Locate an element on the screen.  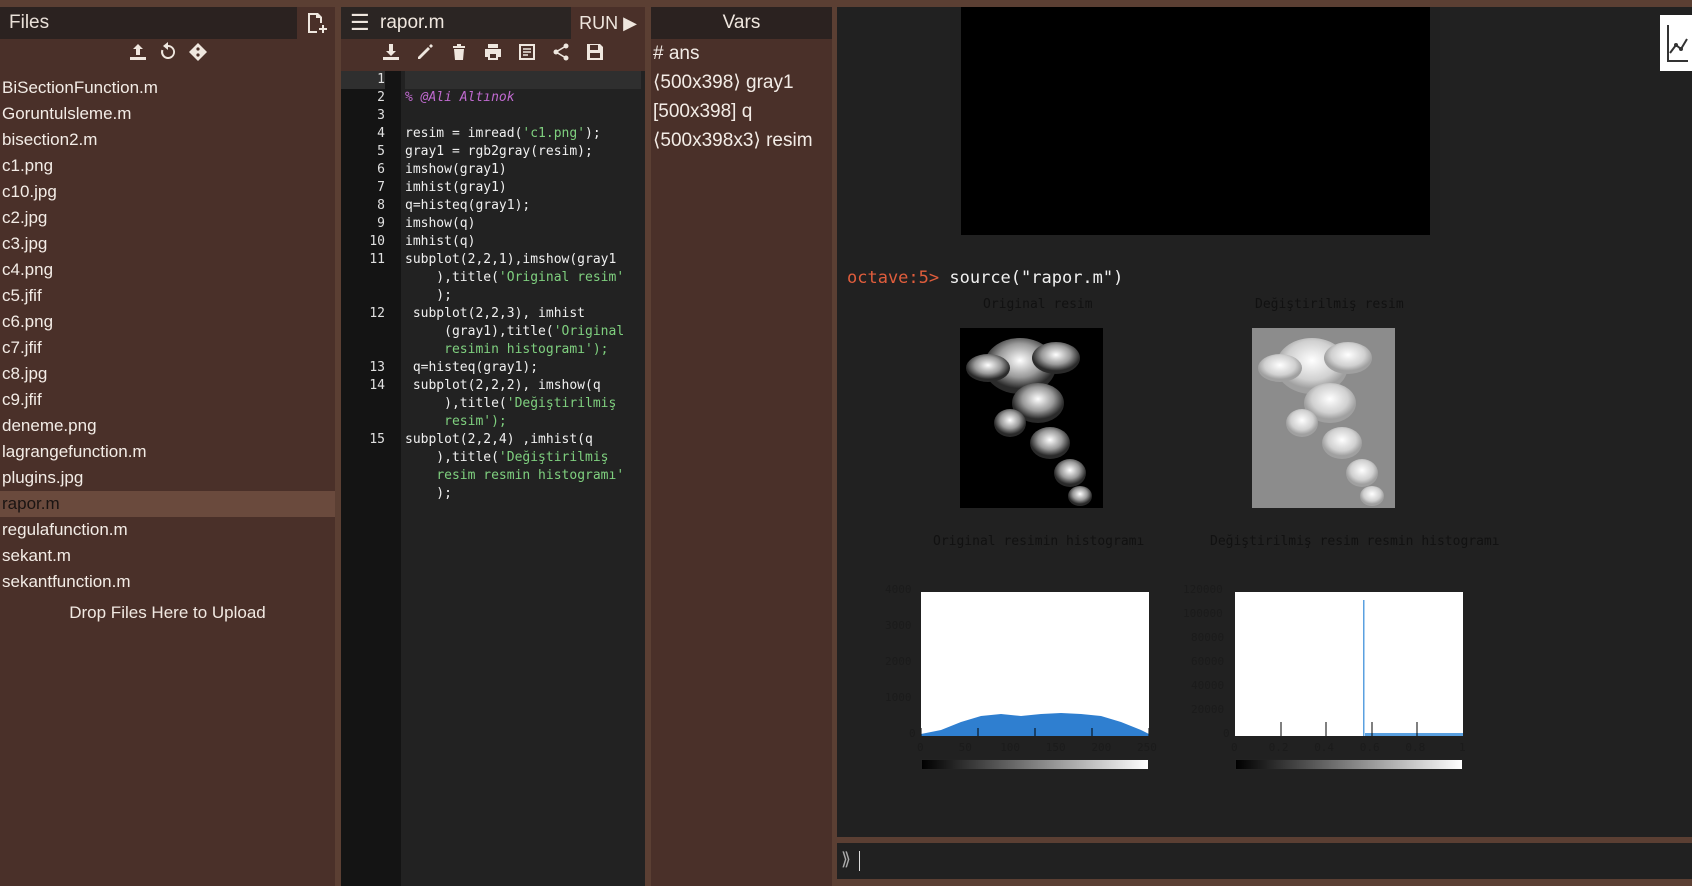
menu-icon: ☰ is located at coordinates (362, 23).